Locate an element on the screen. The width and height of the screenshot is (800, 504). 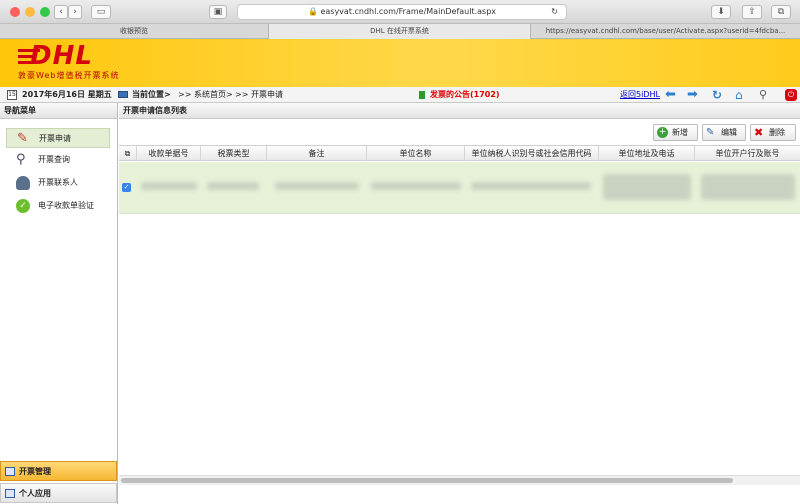
home-icon: ⌂ is located at coordinates (739, 95).